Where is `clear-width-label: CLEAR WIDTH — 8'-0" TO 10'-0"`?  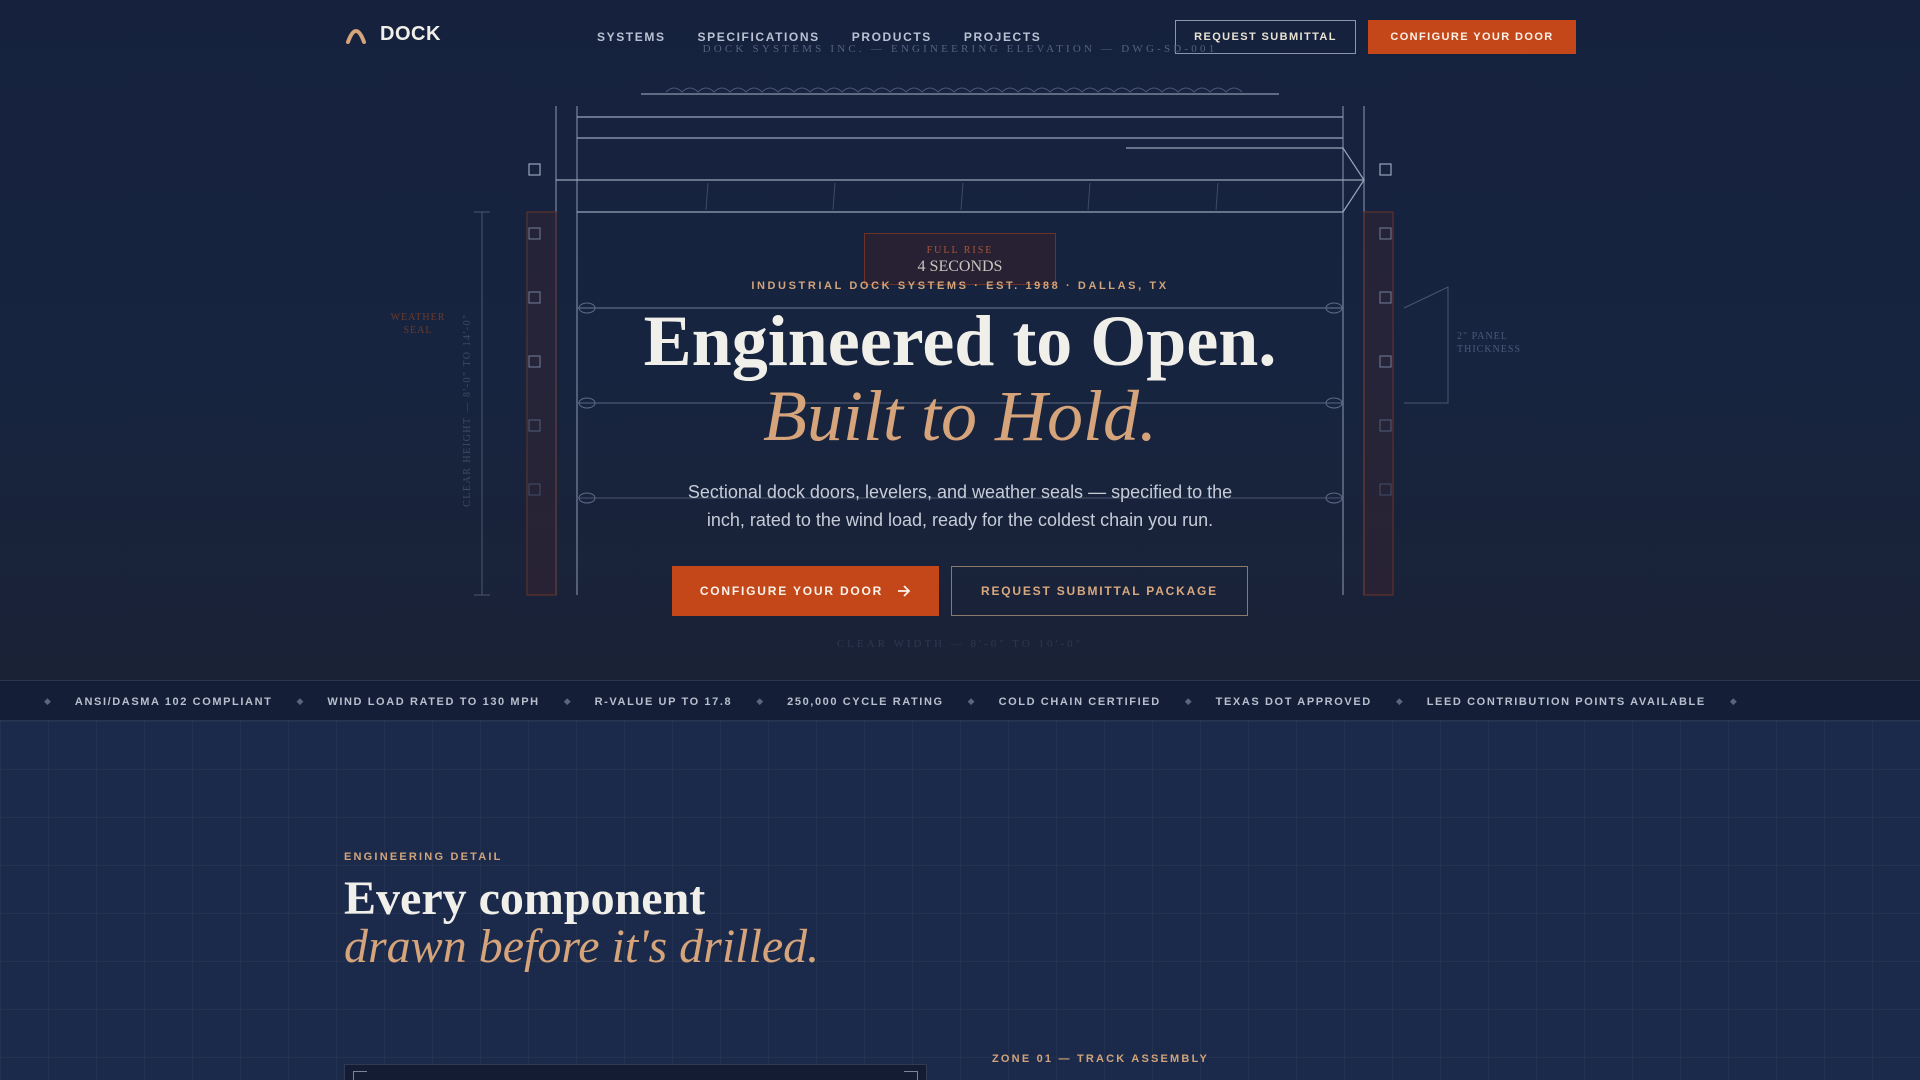 clear-width-label: CLEAR WIDTH — 8'-0" TO 10'-0" is located at coordinates (960, 644).